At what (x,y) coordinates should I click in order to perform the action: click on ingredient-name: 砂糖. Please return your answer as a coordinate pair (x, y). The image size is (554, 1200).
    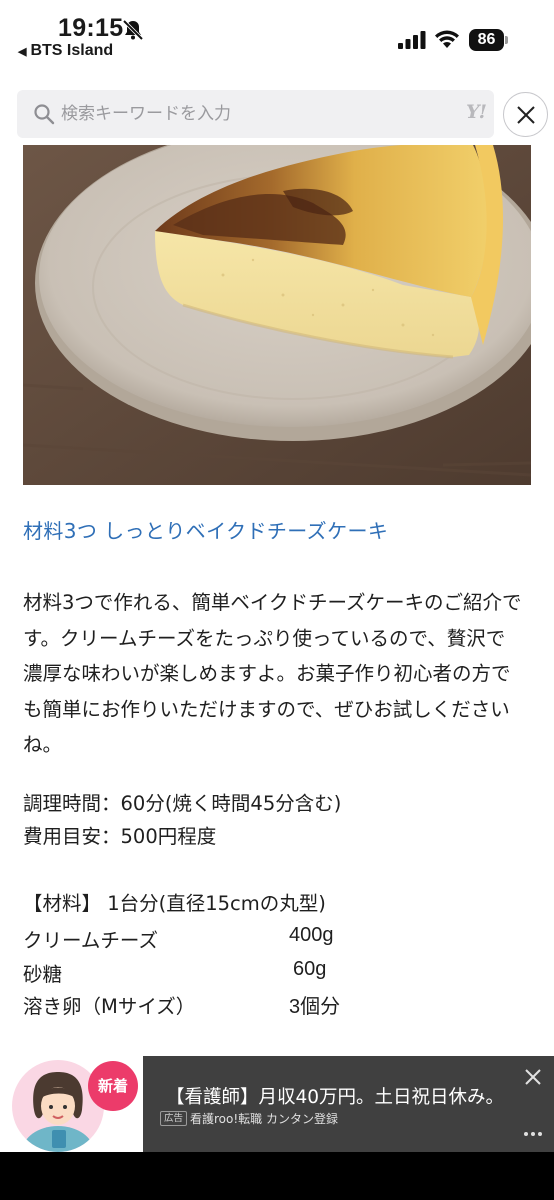
    Looking at the image, I should click on (43, 974).